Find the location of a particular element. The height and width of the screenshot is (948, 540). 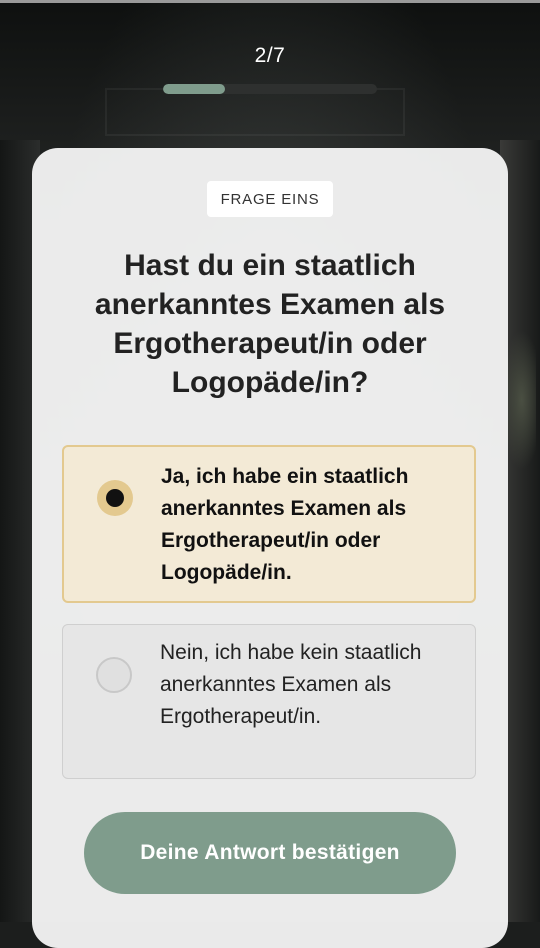

radio-unselected-icon is located at coordinates (114, 675).